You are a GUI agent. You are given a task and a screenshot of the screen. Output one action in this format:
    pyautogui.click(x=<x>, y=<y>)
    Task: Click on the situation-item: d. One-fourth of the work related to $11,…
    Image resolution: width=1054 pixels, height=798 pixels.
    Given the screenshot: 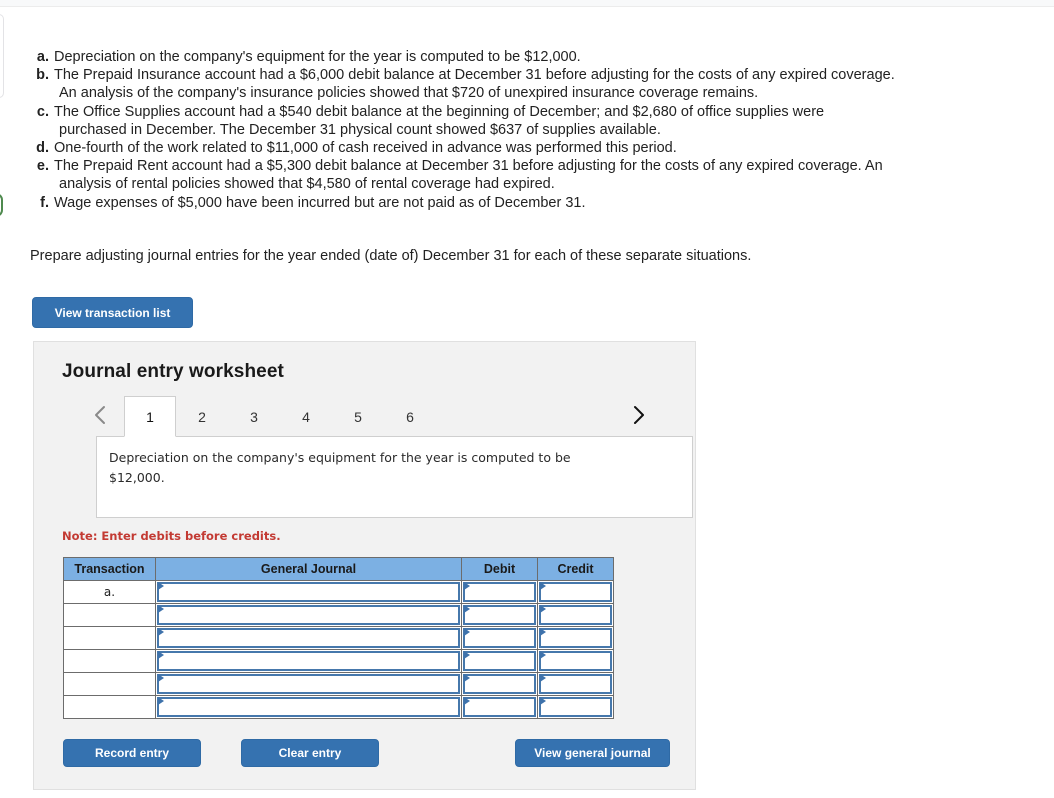 What is the action you would take?
    pyautogui.click(x=536, y=148)
    